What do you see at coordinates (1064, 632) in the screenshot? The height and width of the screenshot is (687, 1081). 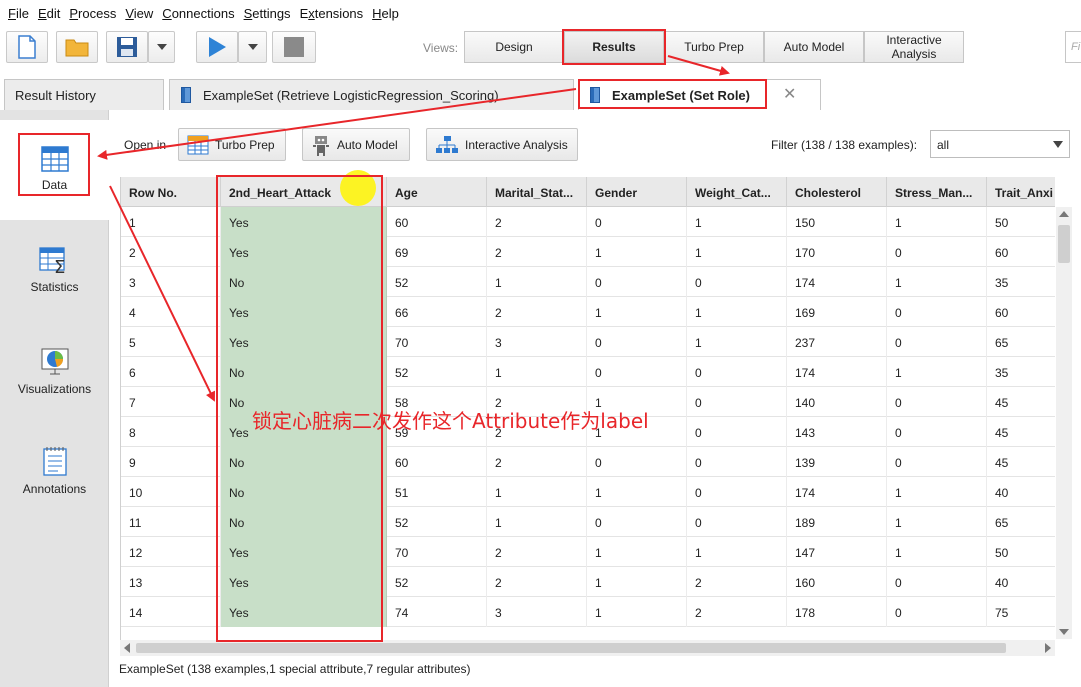 I see `scroll-down-icon` at bounding box center [1064, 632].